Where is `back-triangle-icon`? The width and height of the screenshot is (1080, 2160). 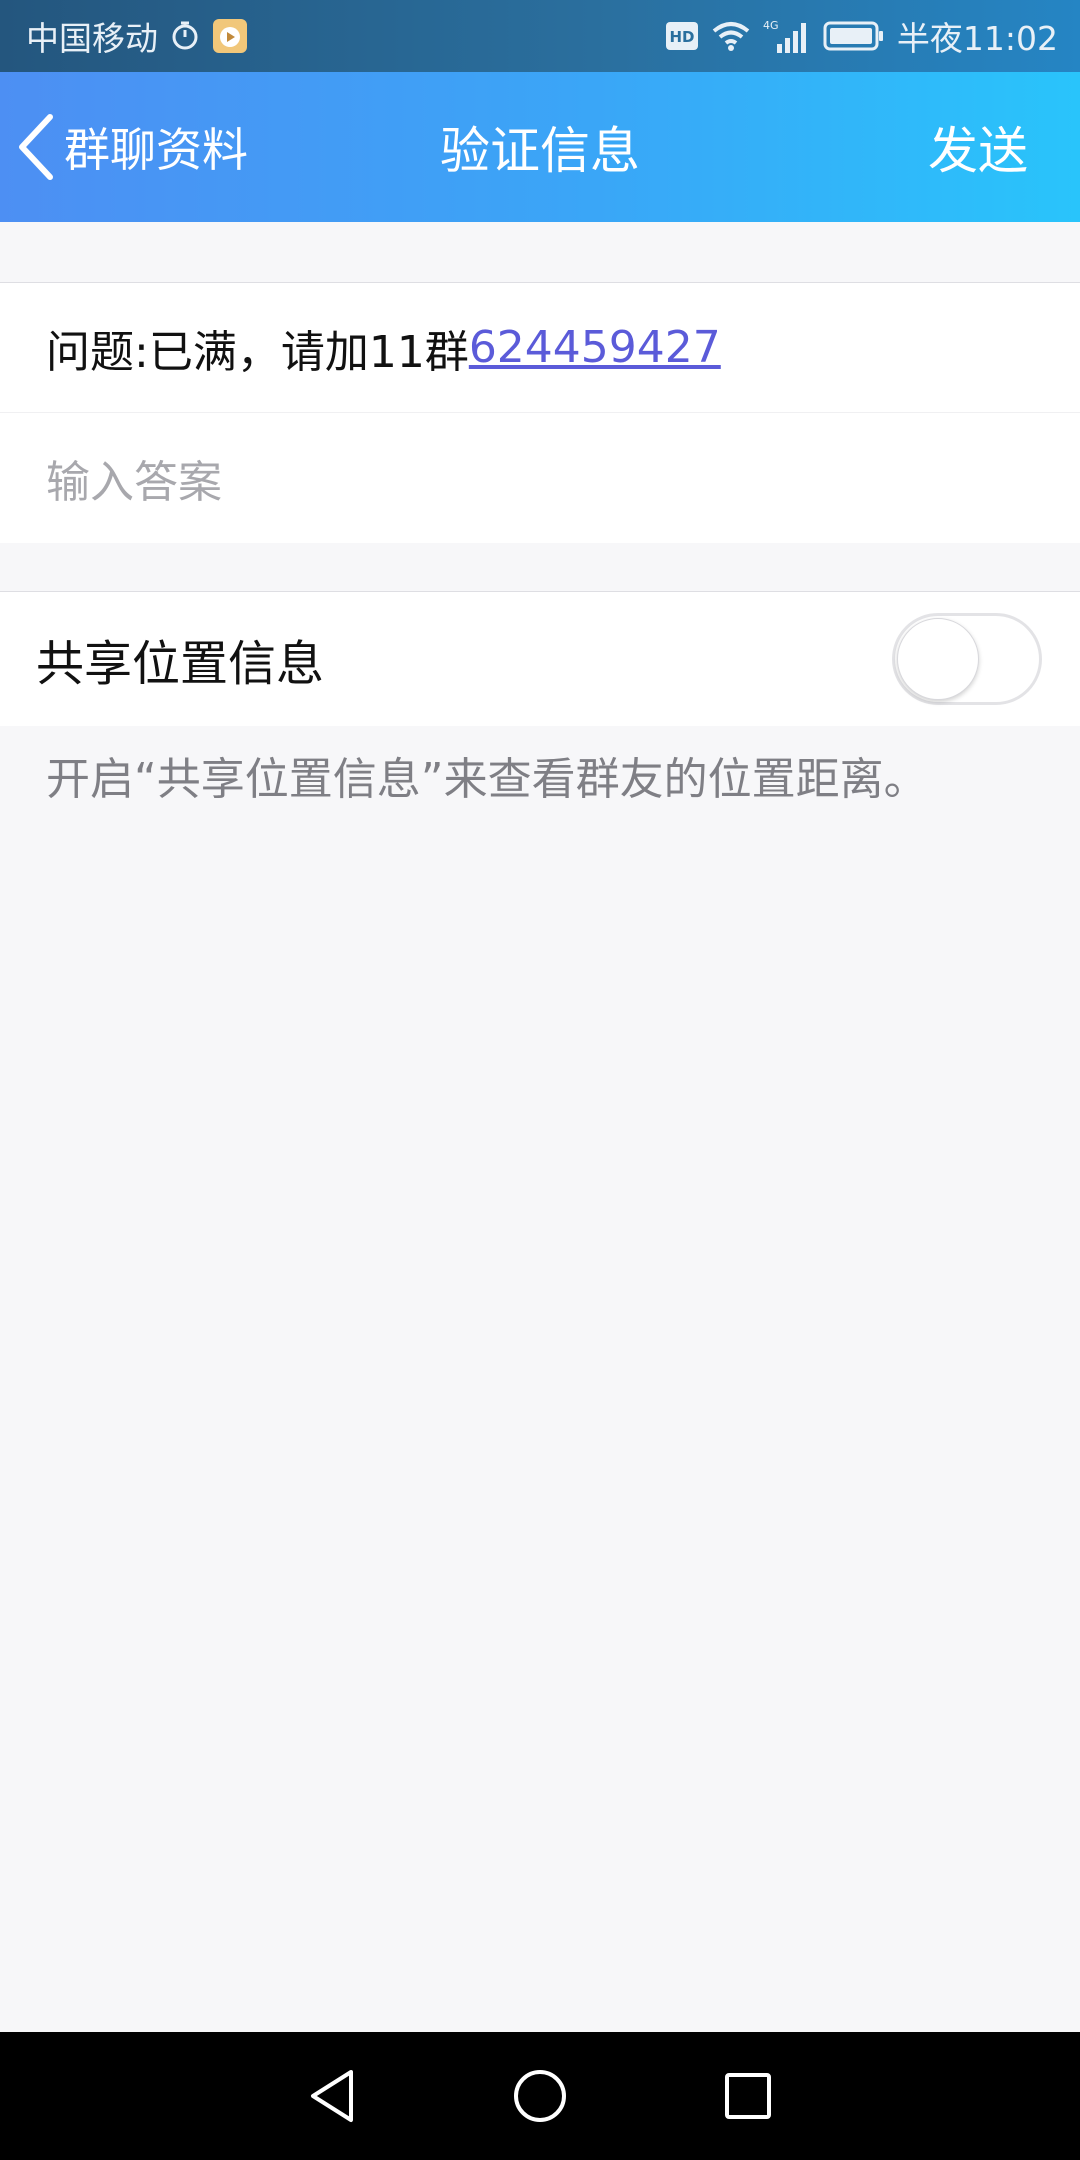
back-triangle-icon is located at coordinates (332, 2096).